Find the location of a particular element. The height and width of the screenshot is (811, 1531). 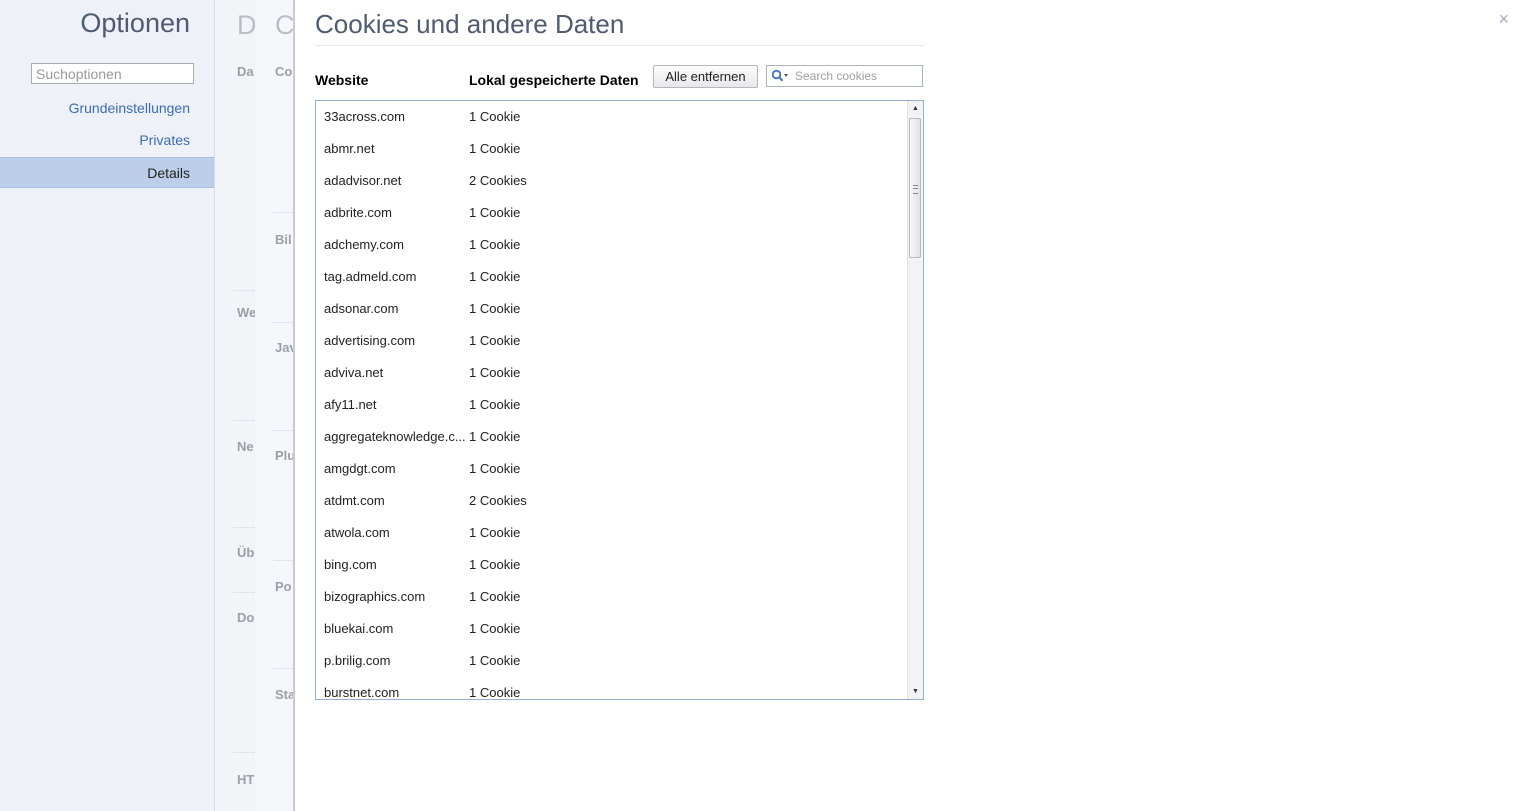

cookie-site: atwola.com is located at coordinates (357, 532).